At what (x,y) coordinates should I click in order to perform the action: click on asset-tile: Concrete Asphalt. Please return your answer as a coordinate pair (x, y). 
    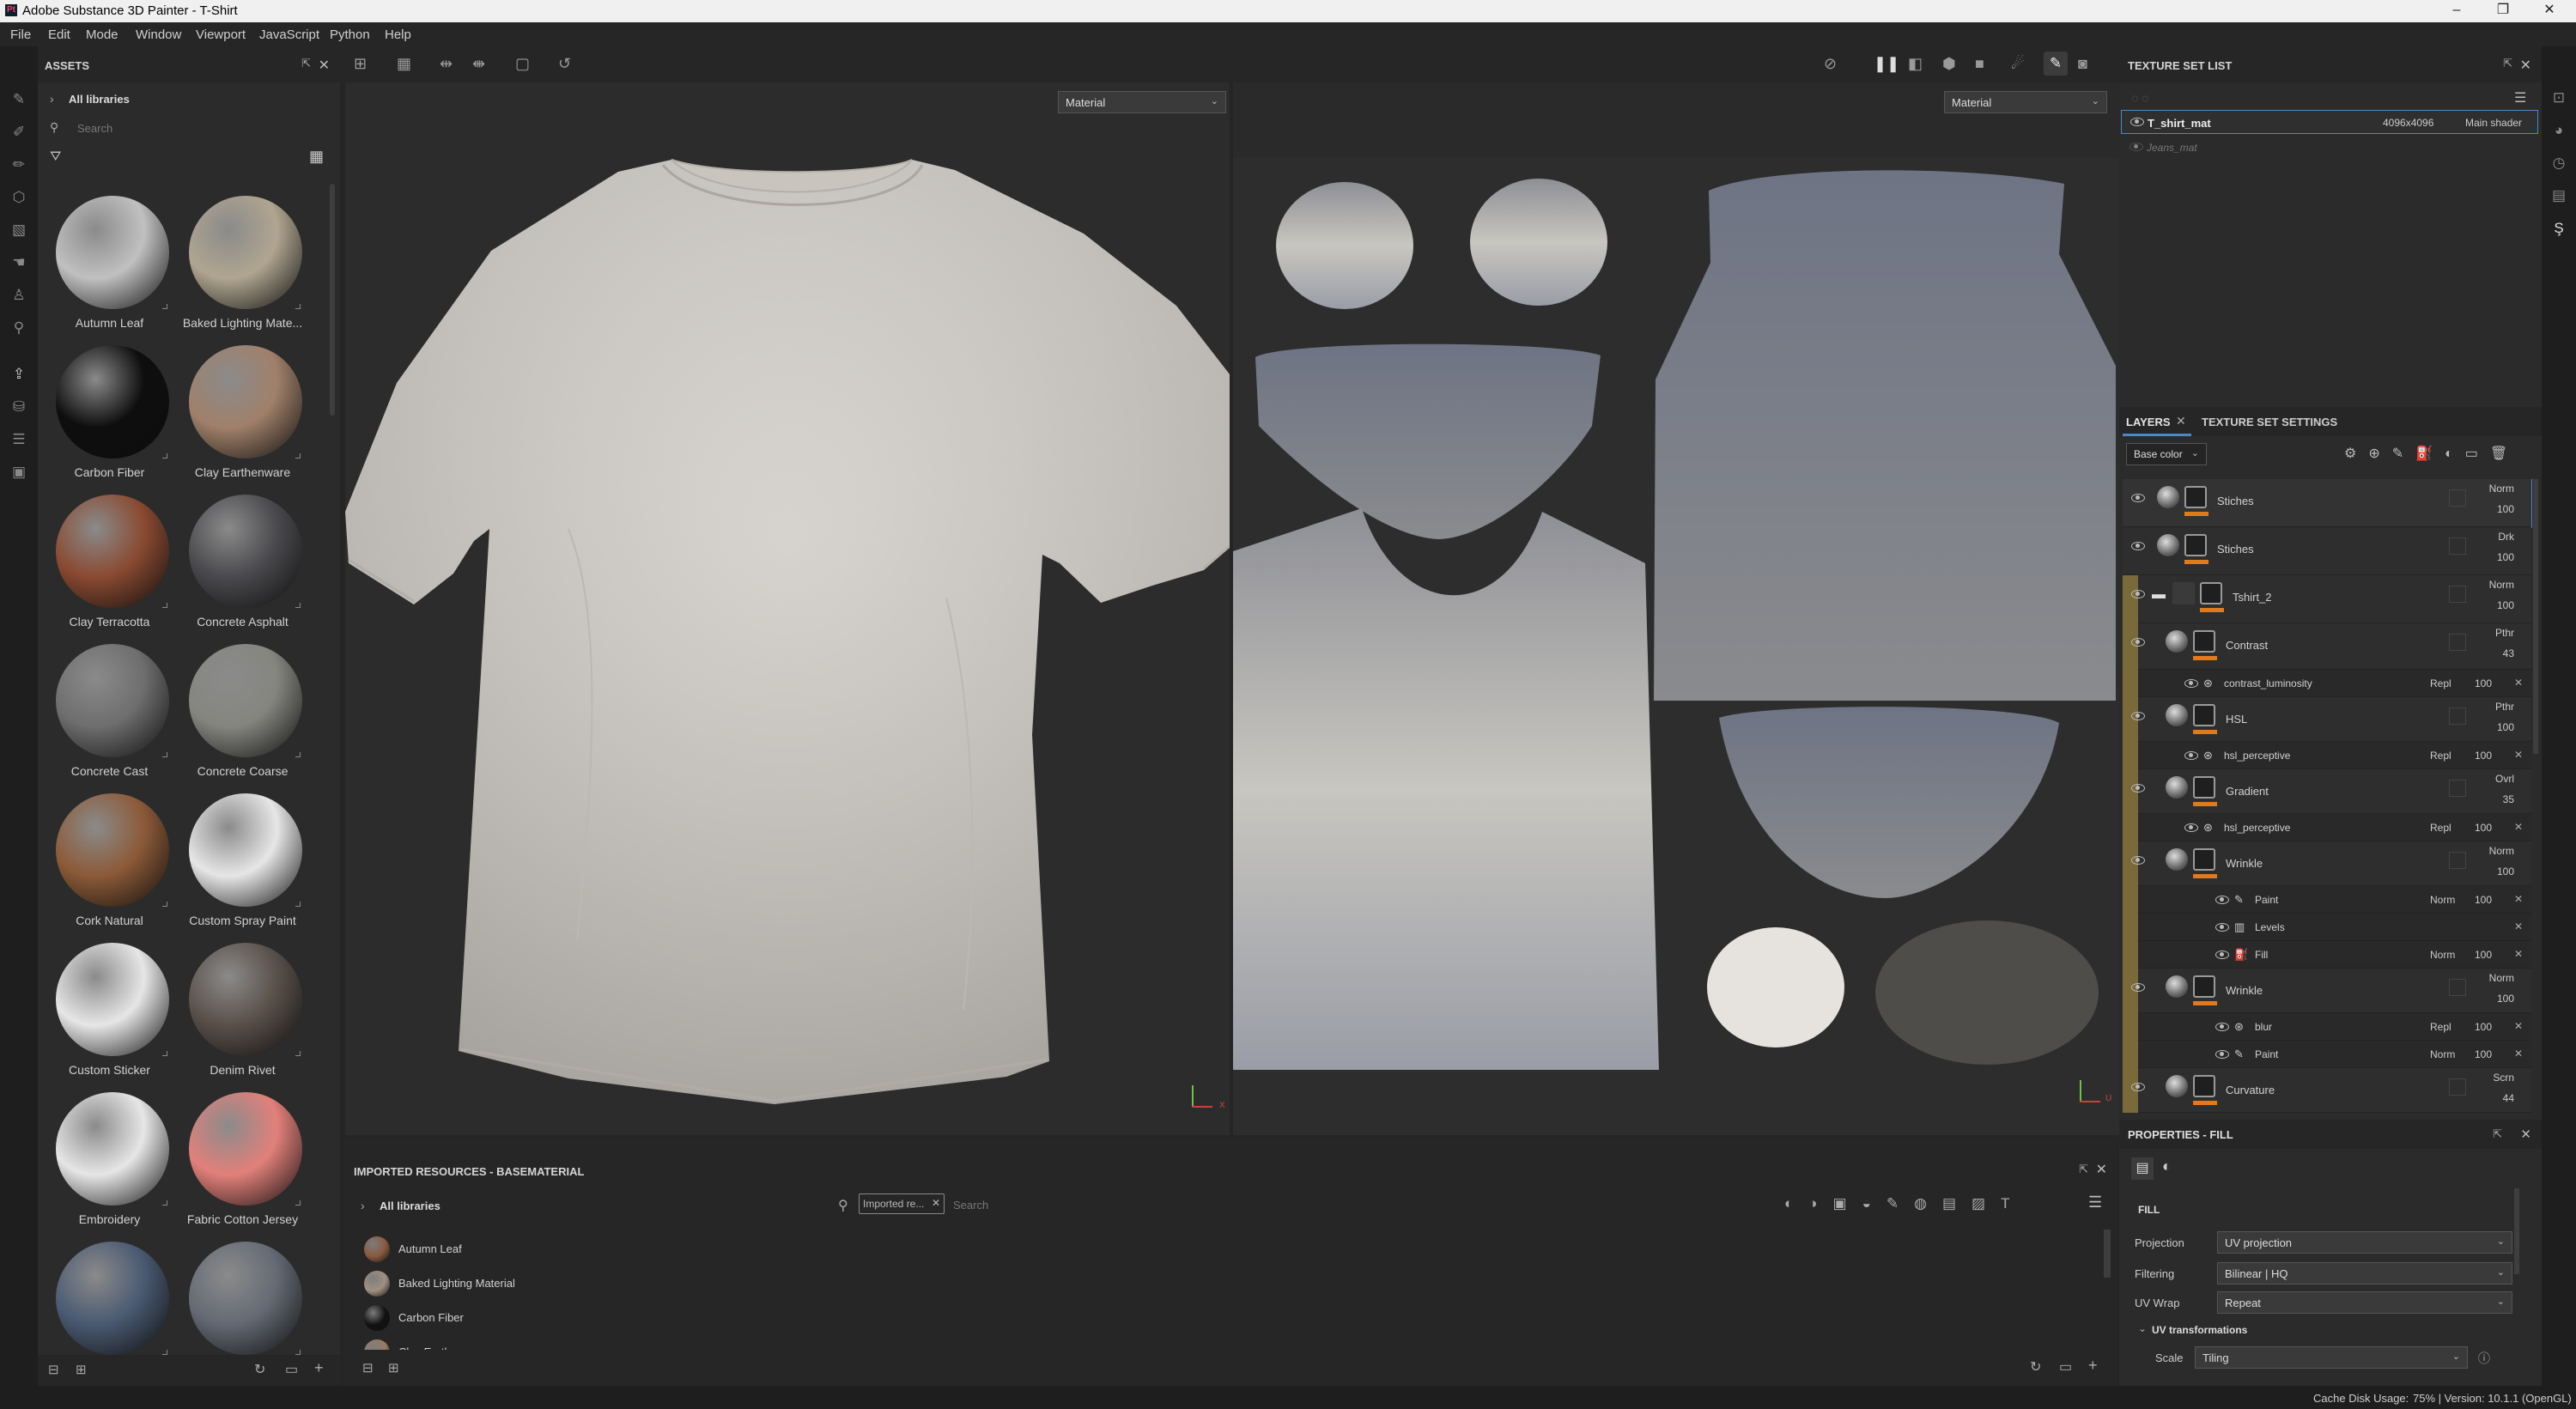
    Looking at the image, I should click on (242, 564).